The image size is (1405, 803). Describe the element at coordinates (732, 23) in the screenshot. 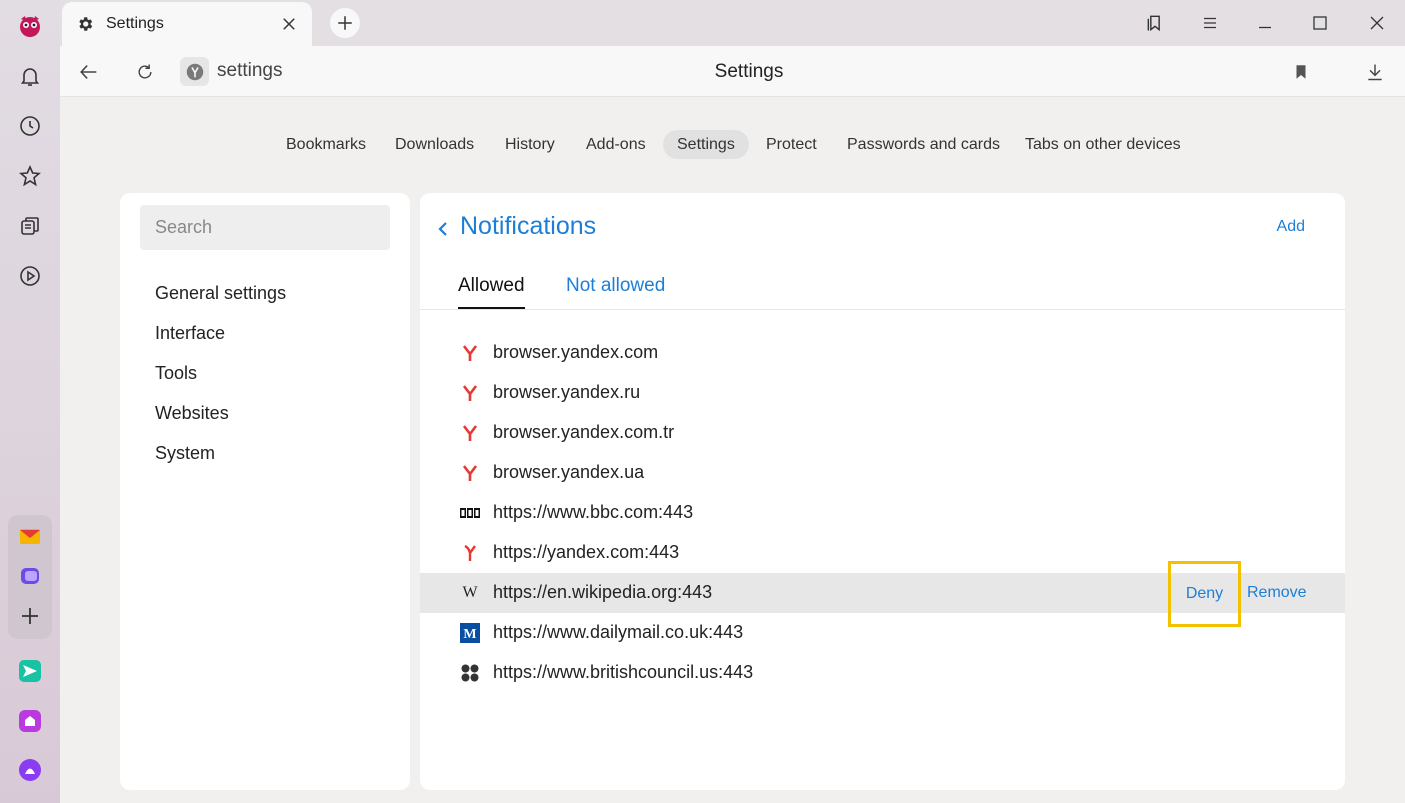

I see `title-bar: Settings` at that location.